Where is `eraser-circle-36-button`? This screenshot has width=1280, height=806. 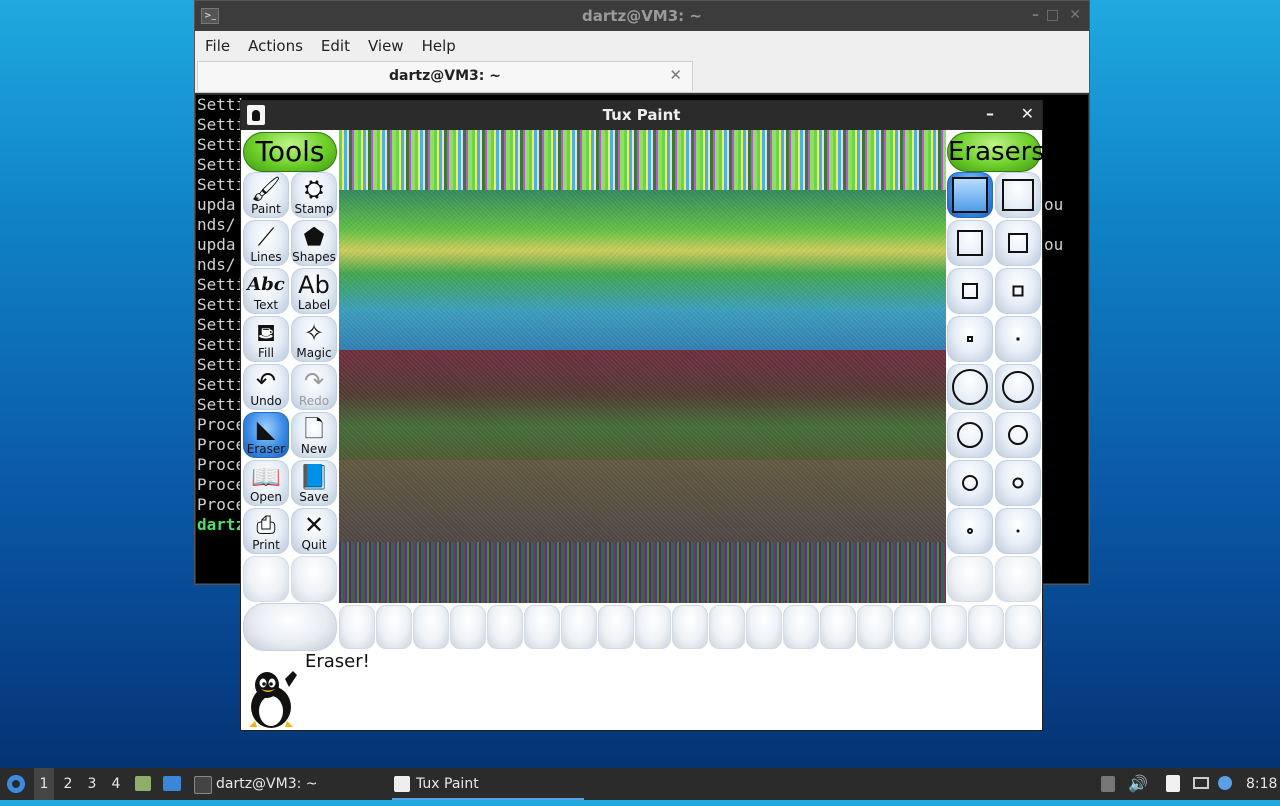
eraser-circle-36-button is located at coordinates (970, 387).